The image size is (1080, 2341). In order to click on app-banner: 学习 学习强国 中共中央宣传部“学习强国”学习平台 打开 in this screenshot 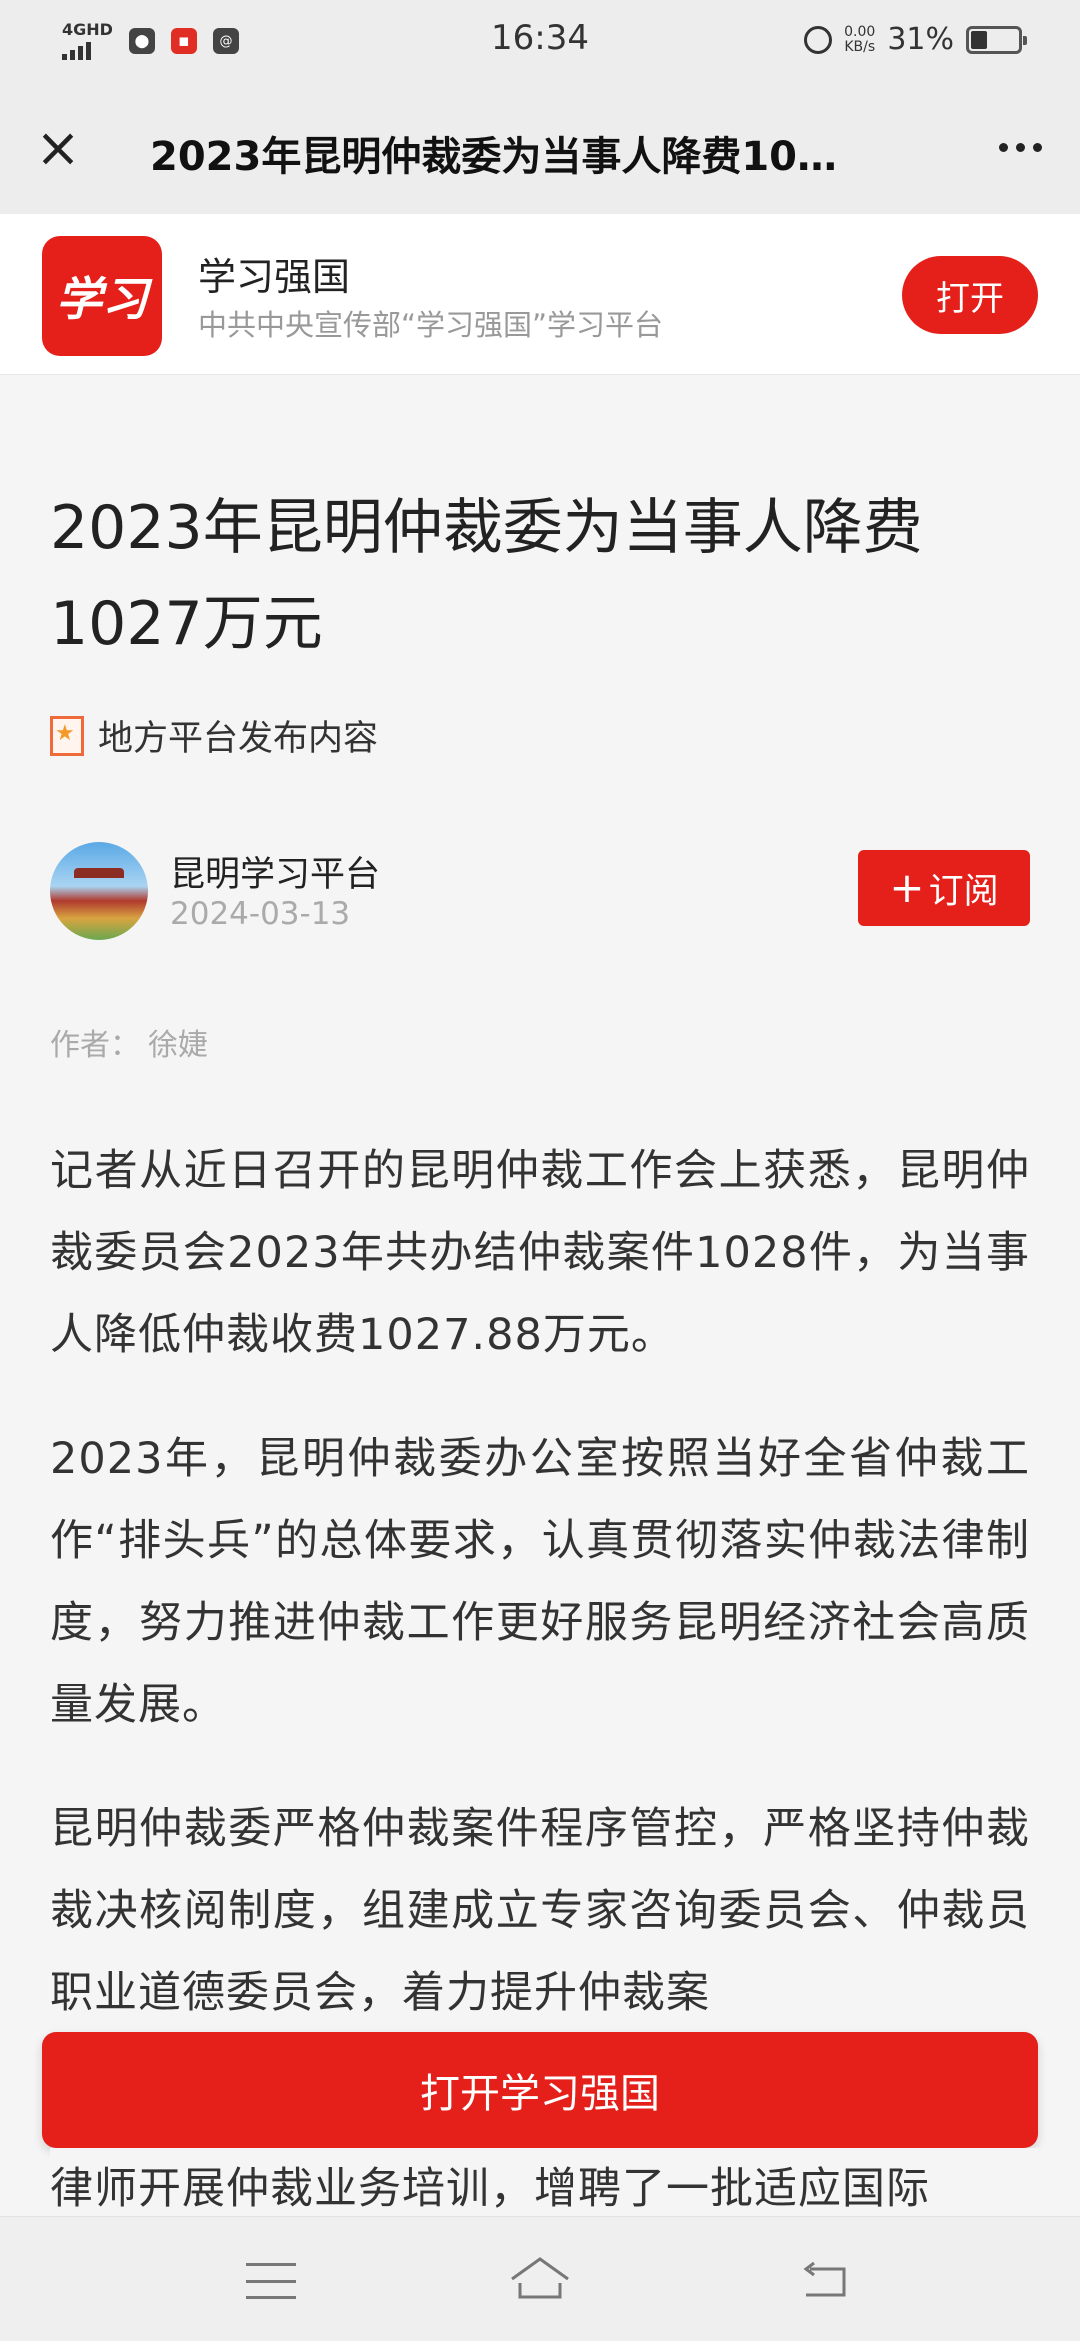, I will do `click(540, 294)`.